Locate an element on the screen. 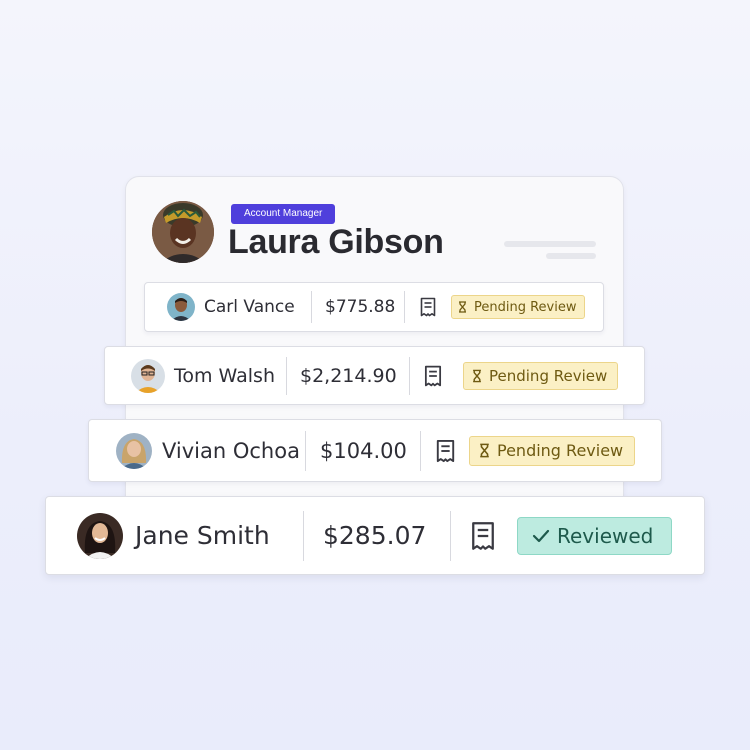 The image size is (750, 750). amount-cell: $775.88 is located at coordinates (358, 307).